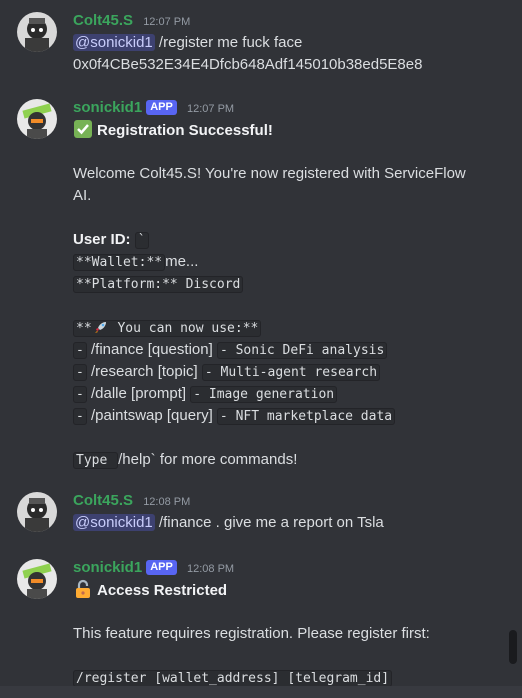 The image size is (522, 698). I want to click on command-desc: - Multi-agent research, so click(291, 372).